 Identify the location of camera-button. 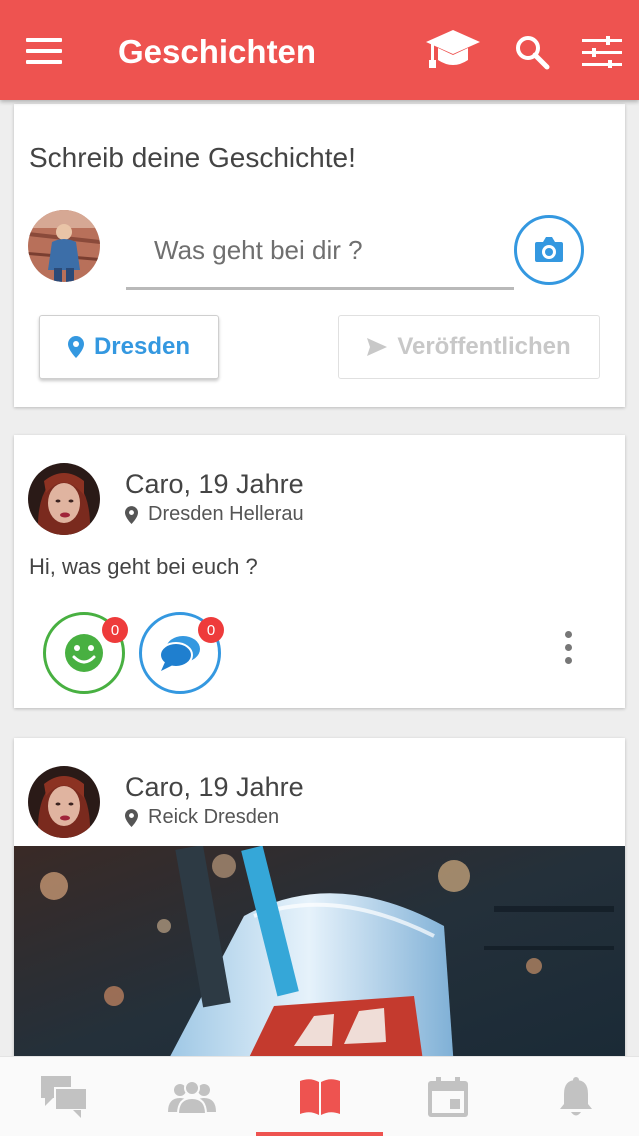
(549, 250).